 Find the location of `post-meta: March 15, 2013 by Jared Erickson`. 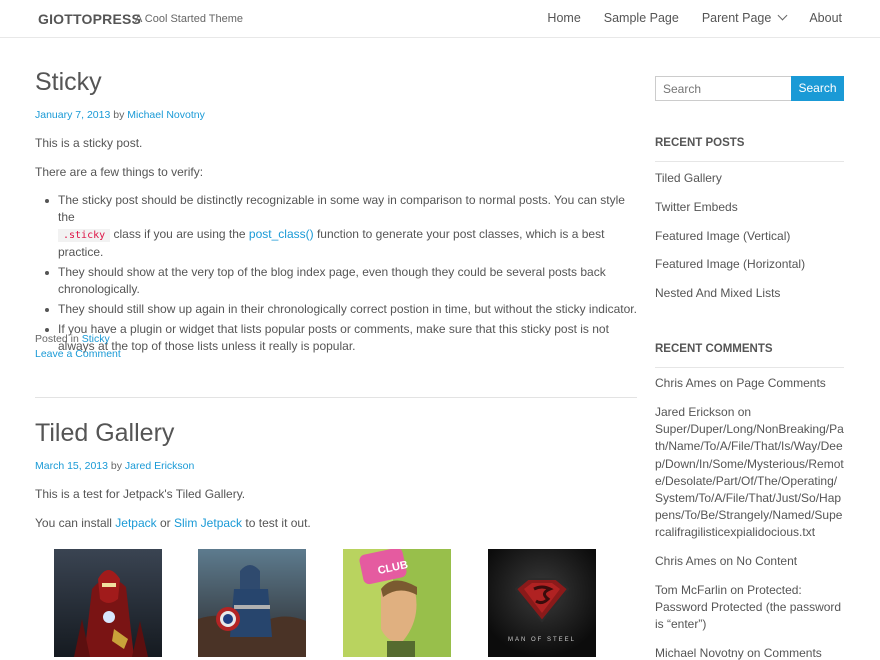

post-meta: March 15, 2013 by Jared Erickson is located at coordinates (114, 466).